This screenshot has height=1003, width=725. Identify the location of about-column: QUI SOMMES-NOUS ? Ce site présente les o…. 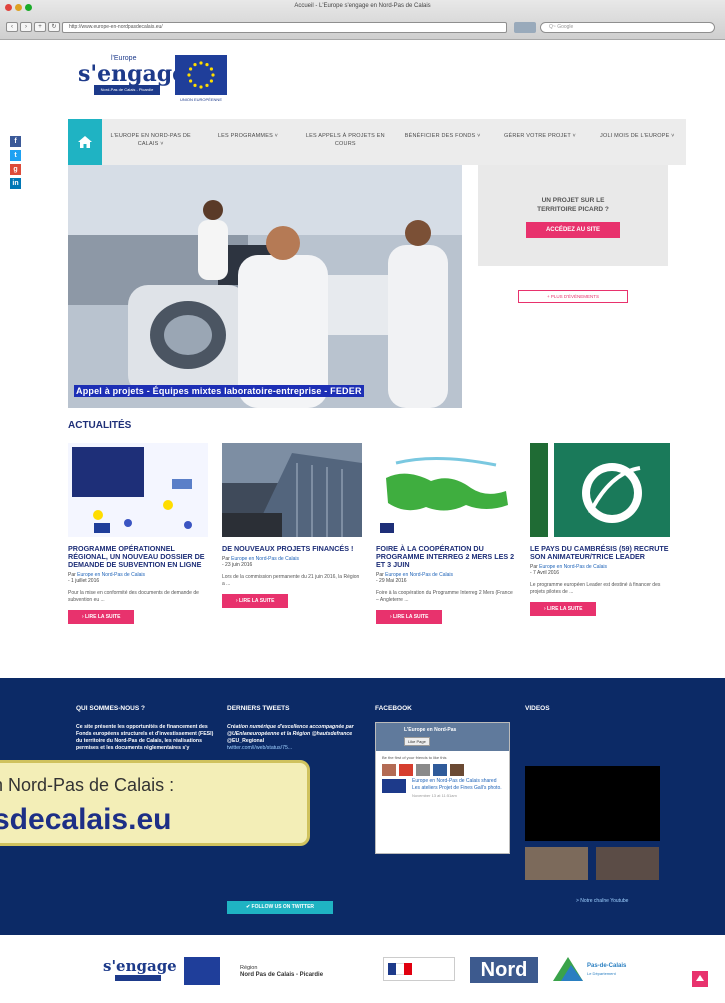
(146, 728).